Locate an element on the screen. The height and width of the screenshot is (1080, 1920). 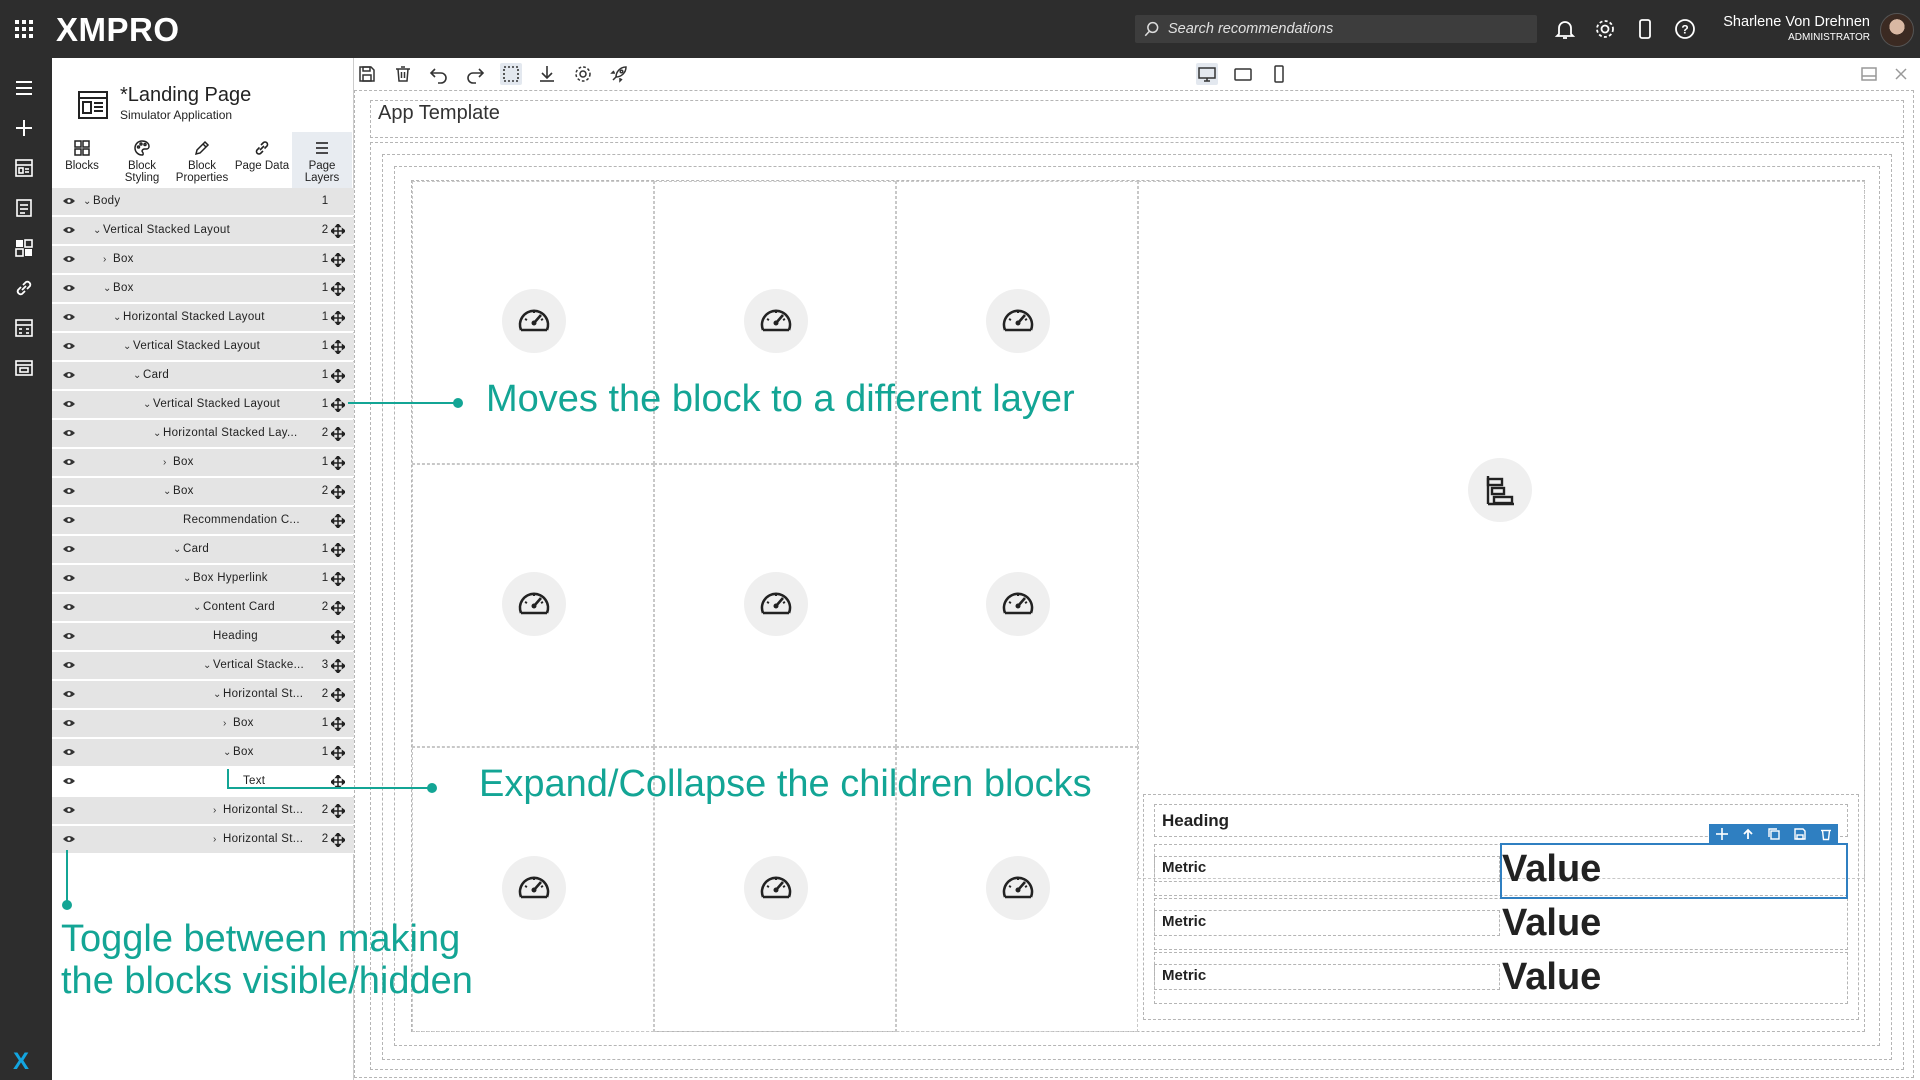
tablet-view-icon is located at coordinates (1243, 74).